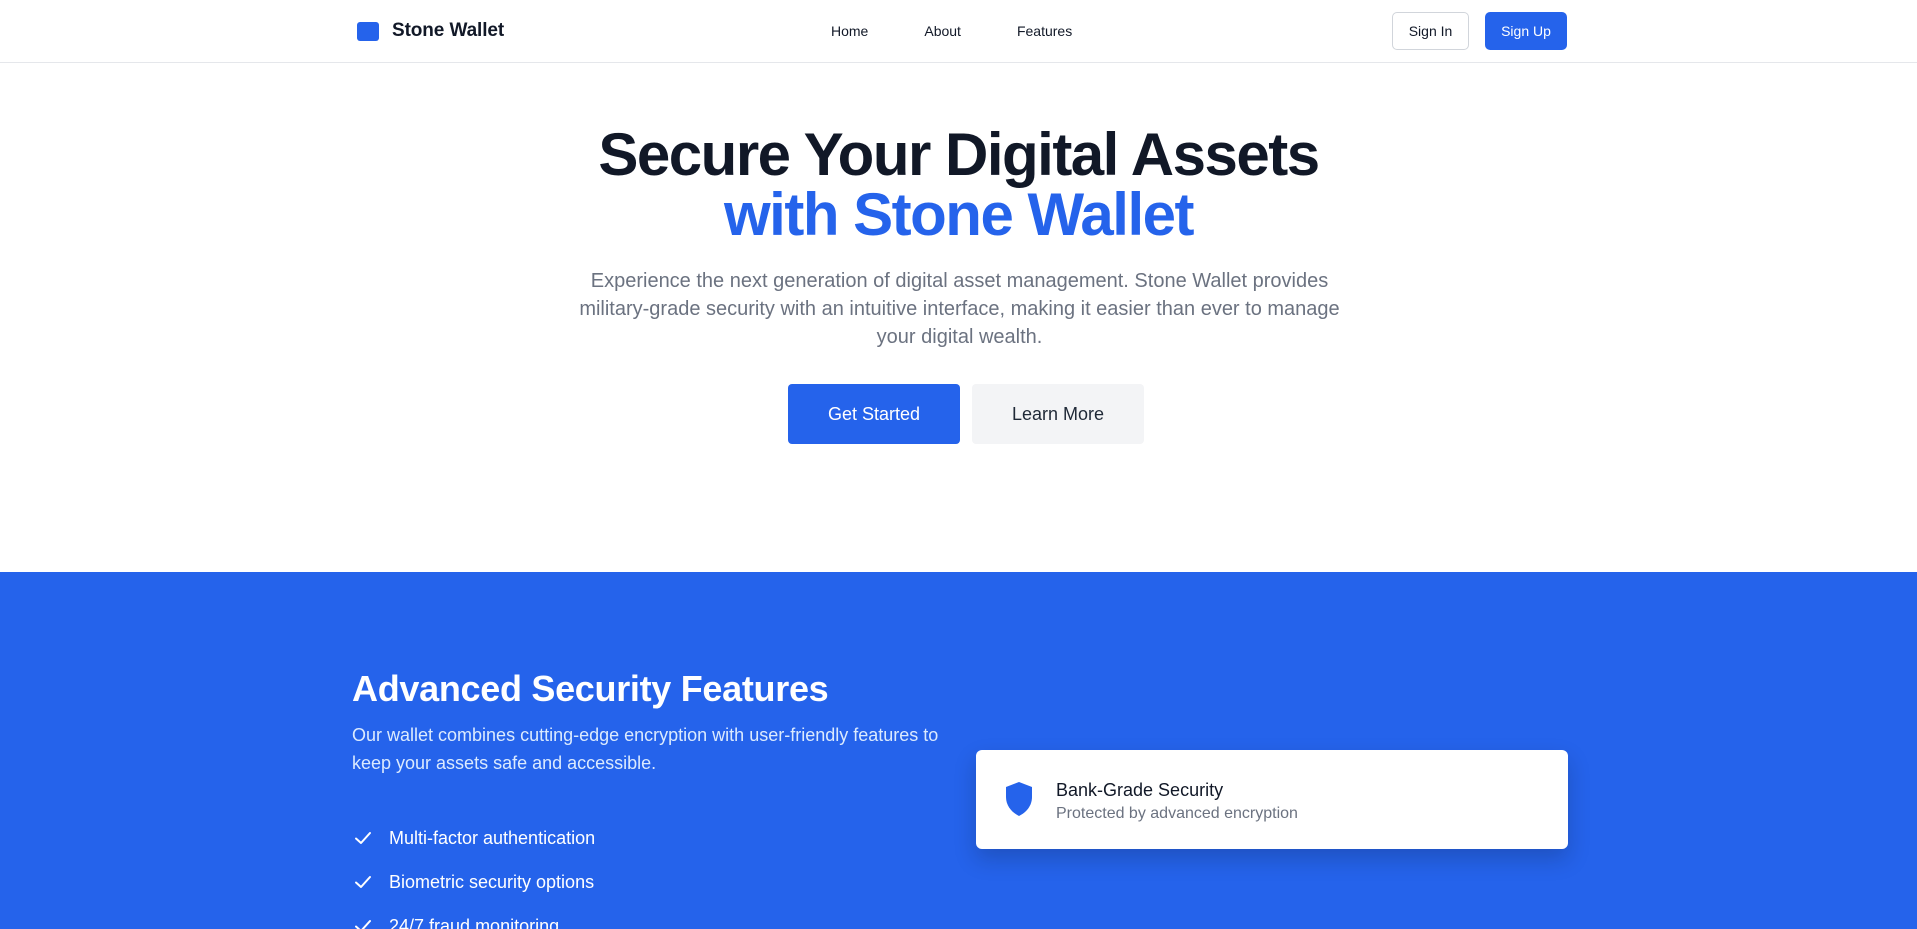 The height and width of the screenshot is (929, 1917). What do you see at coordinates (959, 214) in the screenshot?
I see `hero-title-line2: with Stone Wallet` at bounding box center [959, 214].